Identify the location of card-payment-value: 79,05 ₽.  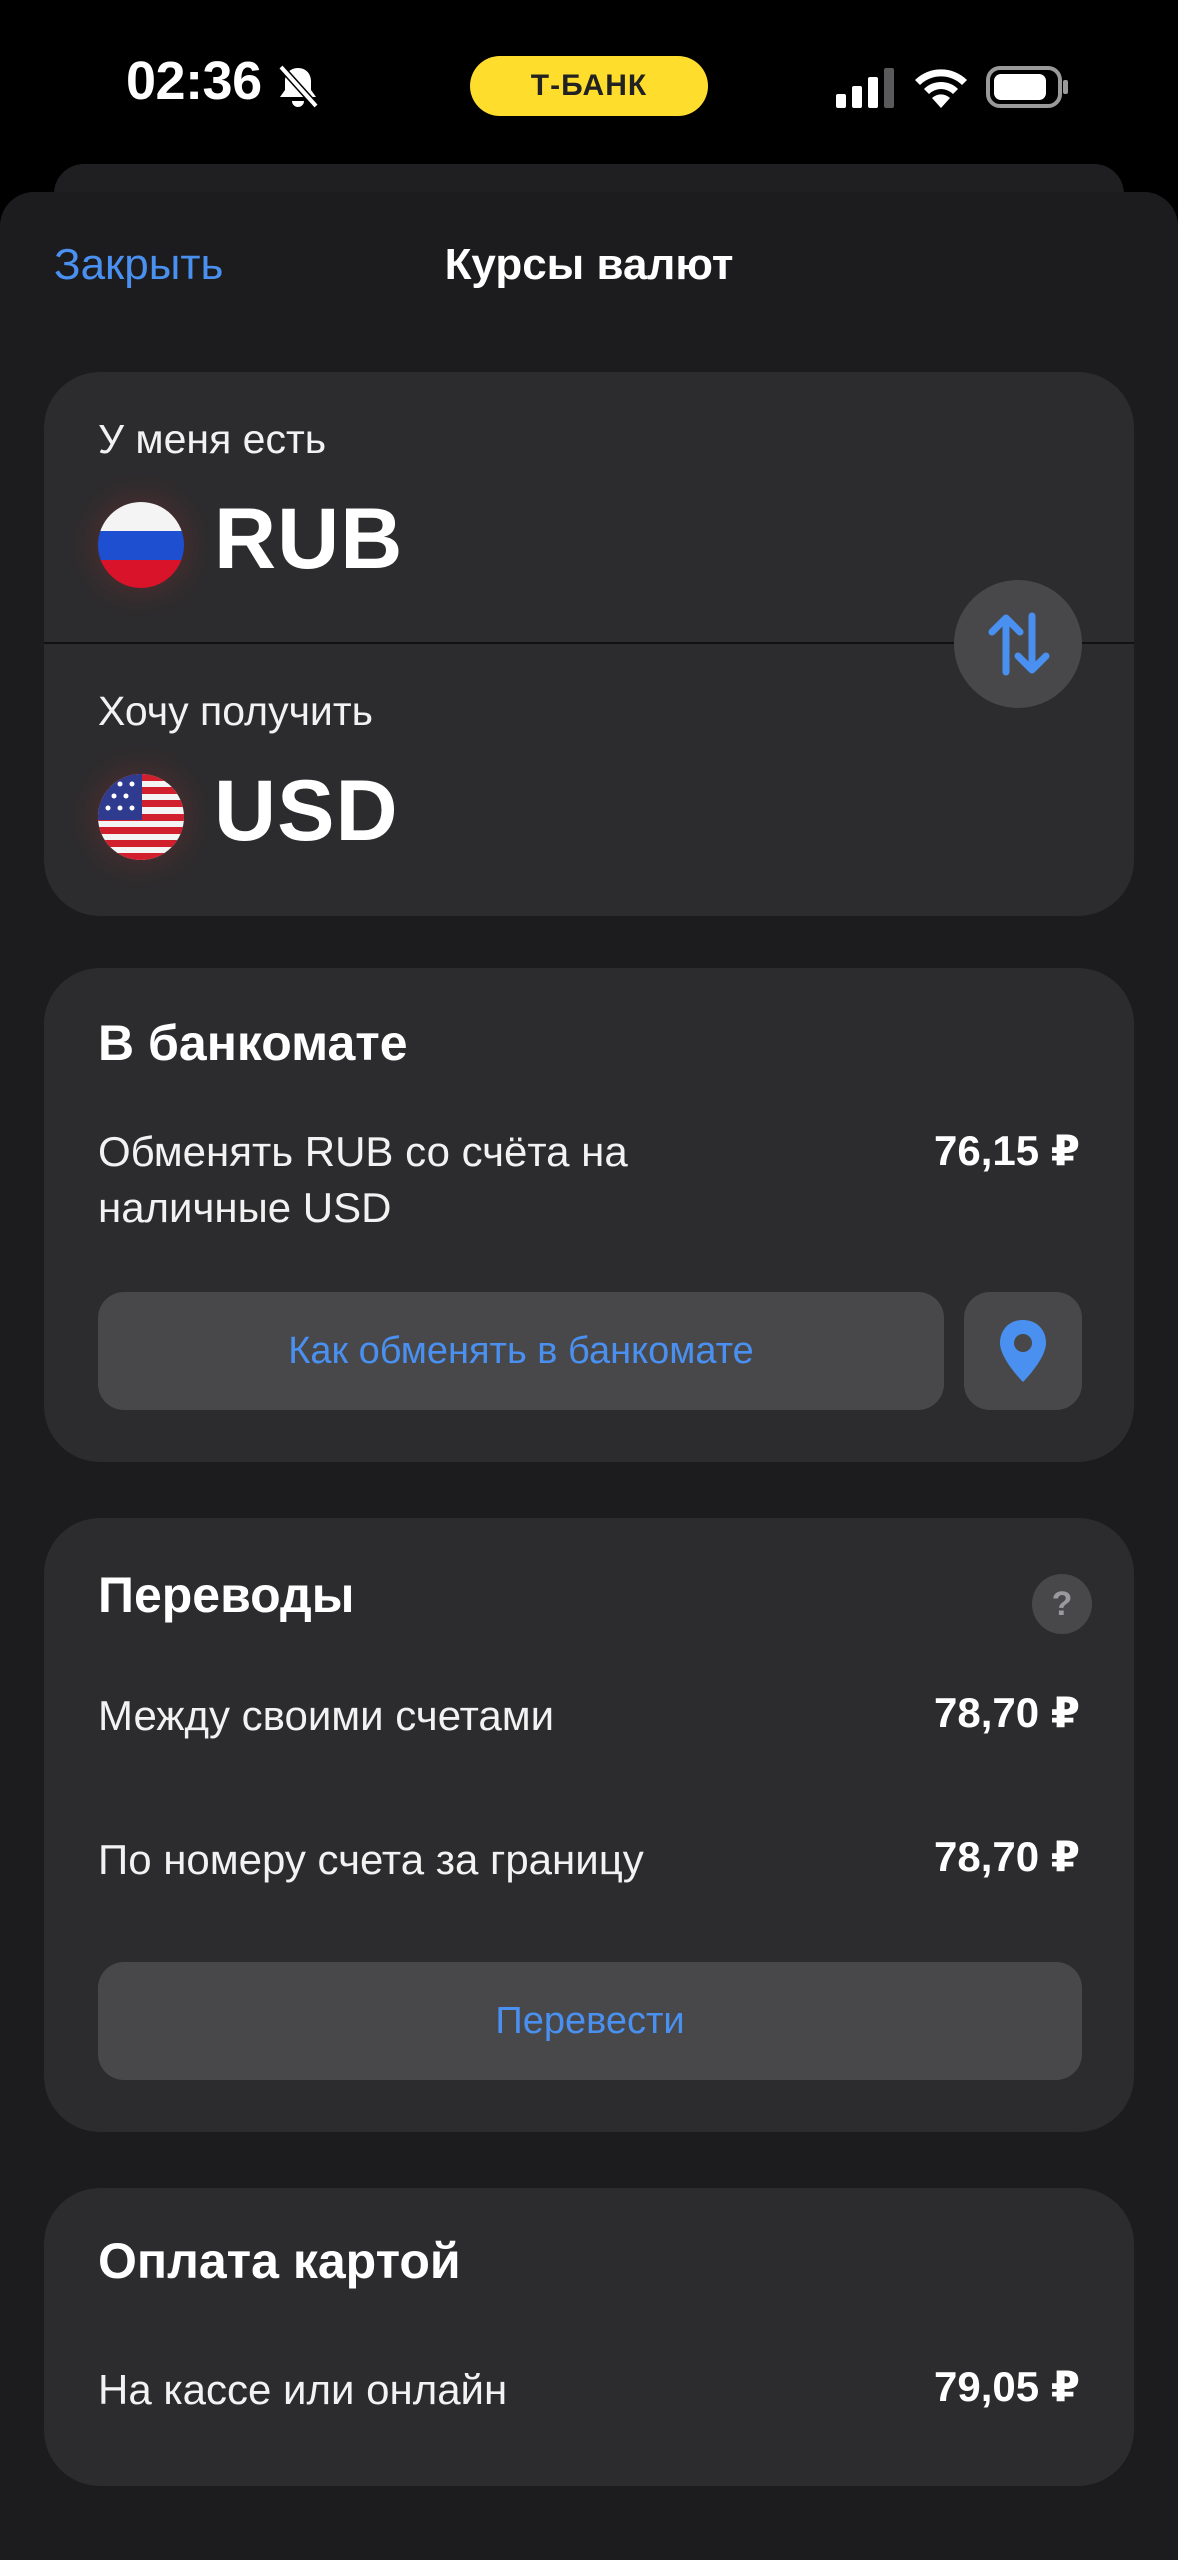
(1007, 2386).